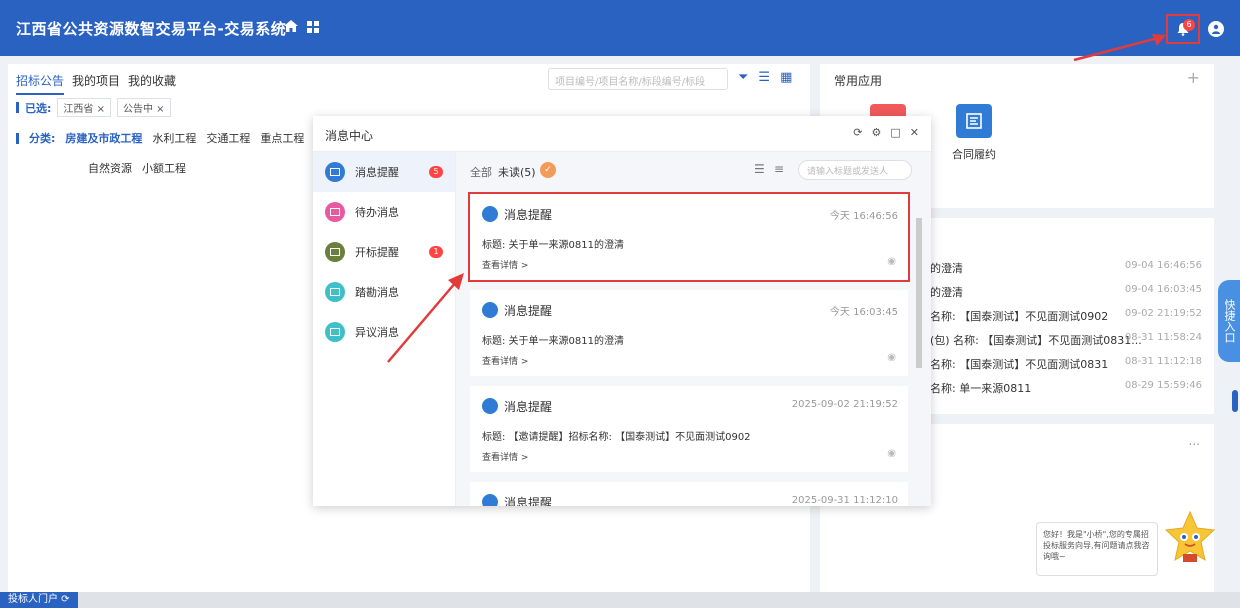  What do you see at coordinates (377, 212) in the screenshot?
I see `sidebar-item-label: 待办消息` at bounding box center [377, 212].